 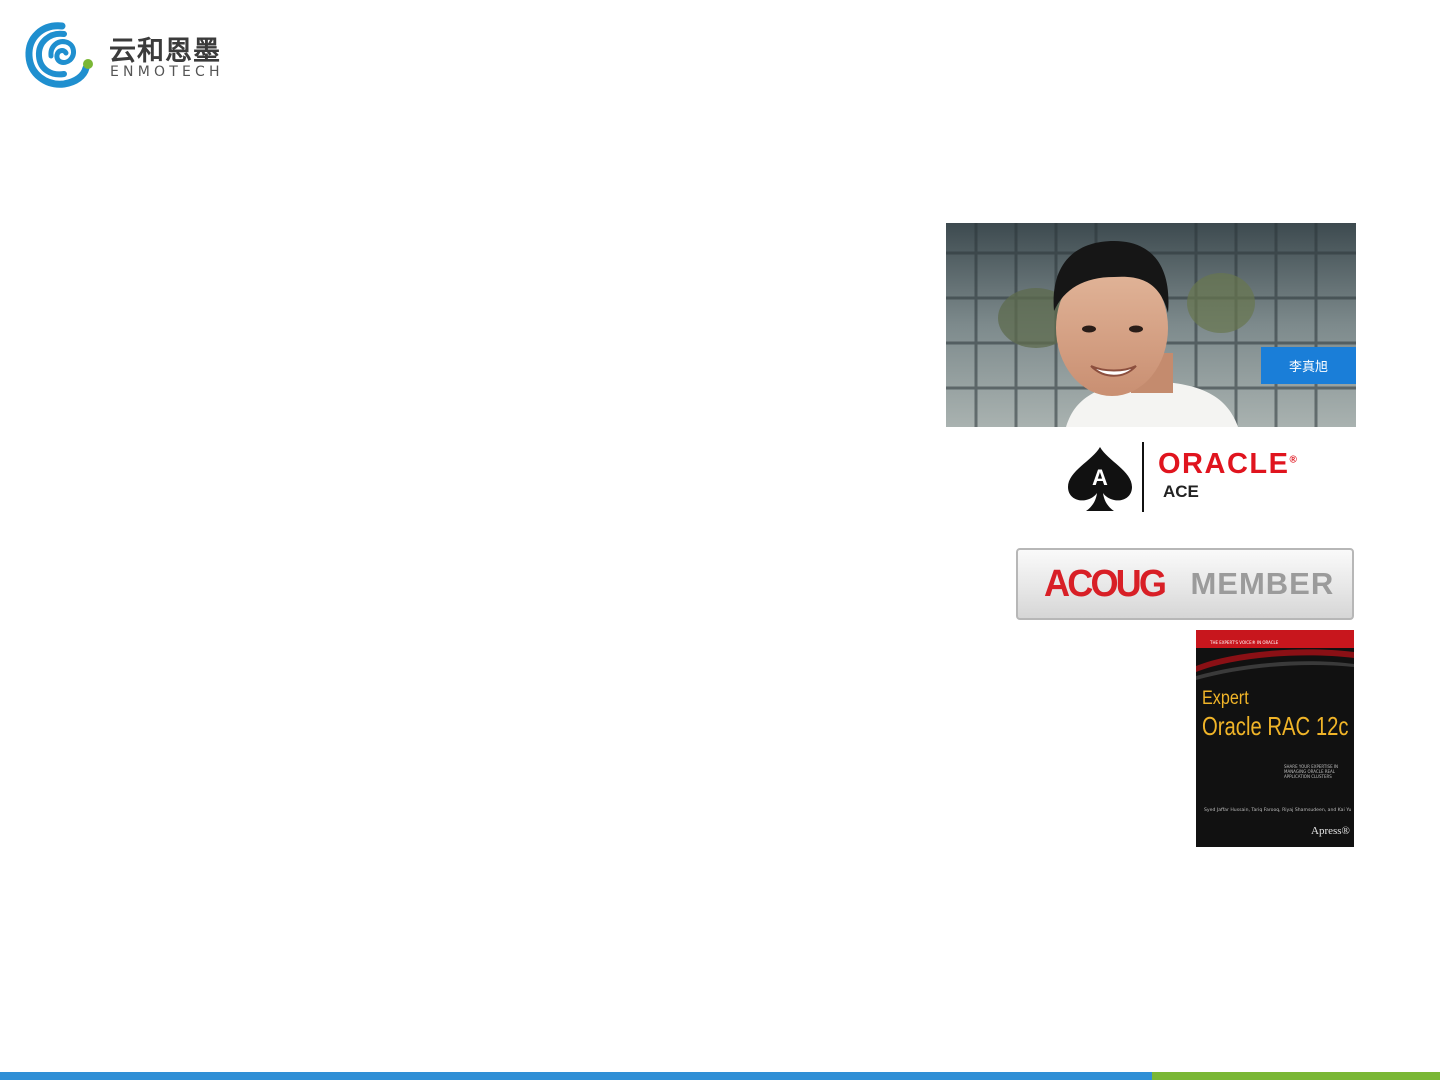 I want to click on company-name-en: ENMOTECH, so click(x=167, y=72).